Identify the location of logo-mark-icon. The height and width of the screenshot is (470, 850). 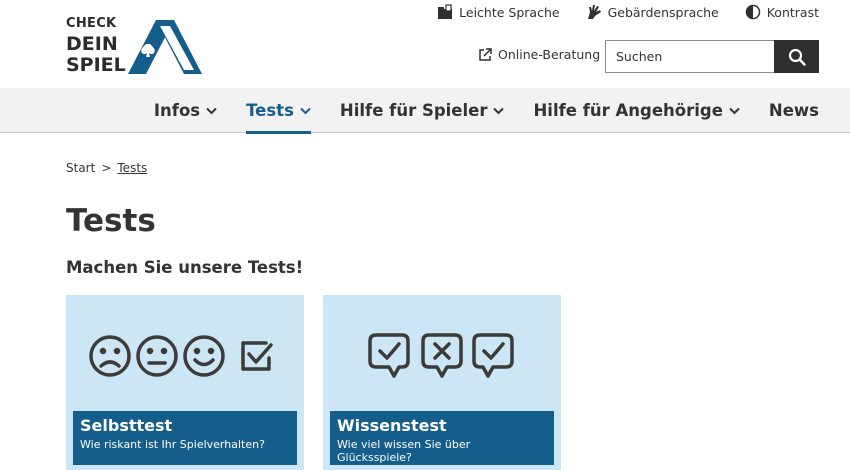
(165, 47).